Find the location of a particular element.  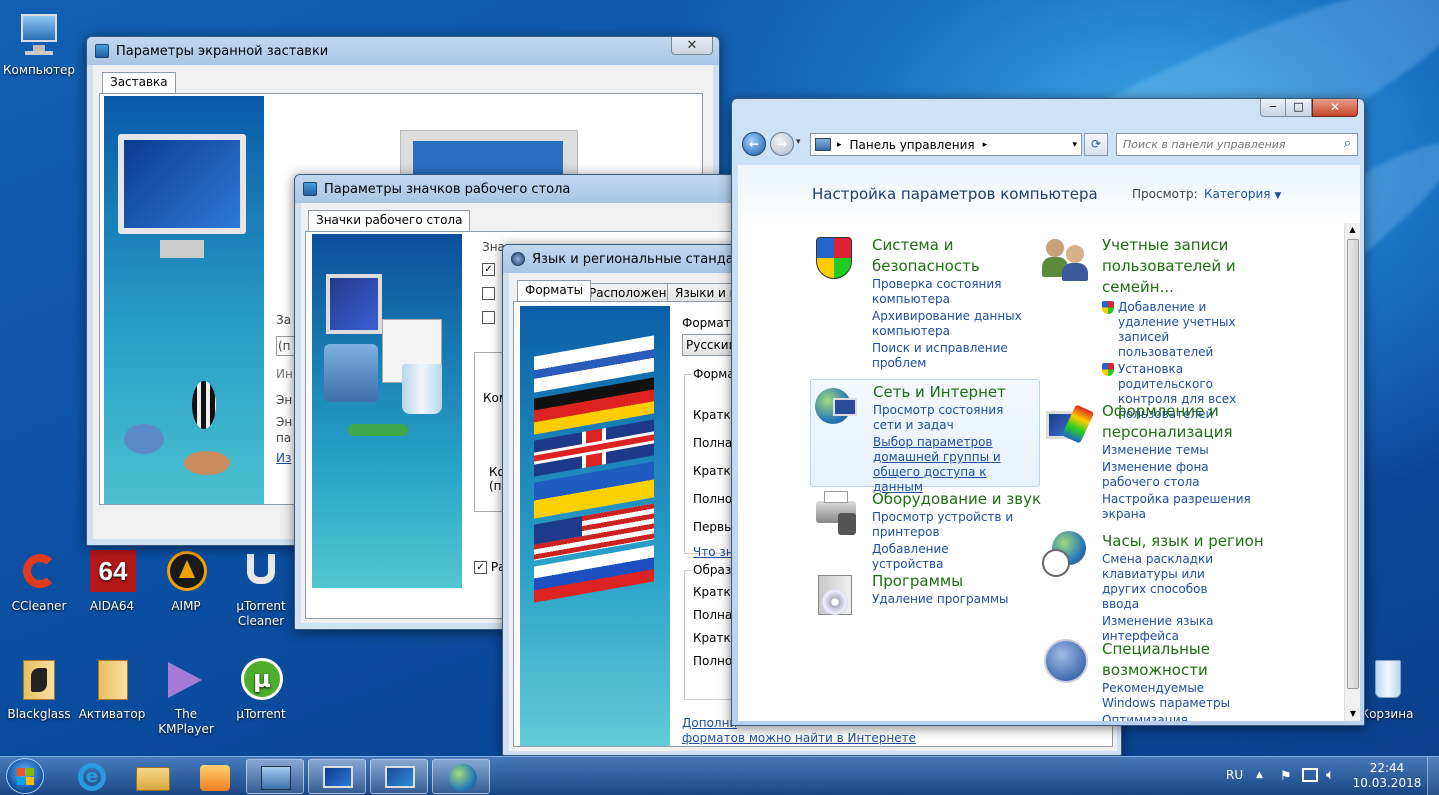

address-bar: ▸ Панель управления ▸ ▾ is located at coordinates (946, 144).